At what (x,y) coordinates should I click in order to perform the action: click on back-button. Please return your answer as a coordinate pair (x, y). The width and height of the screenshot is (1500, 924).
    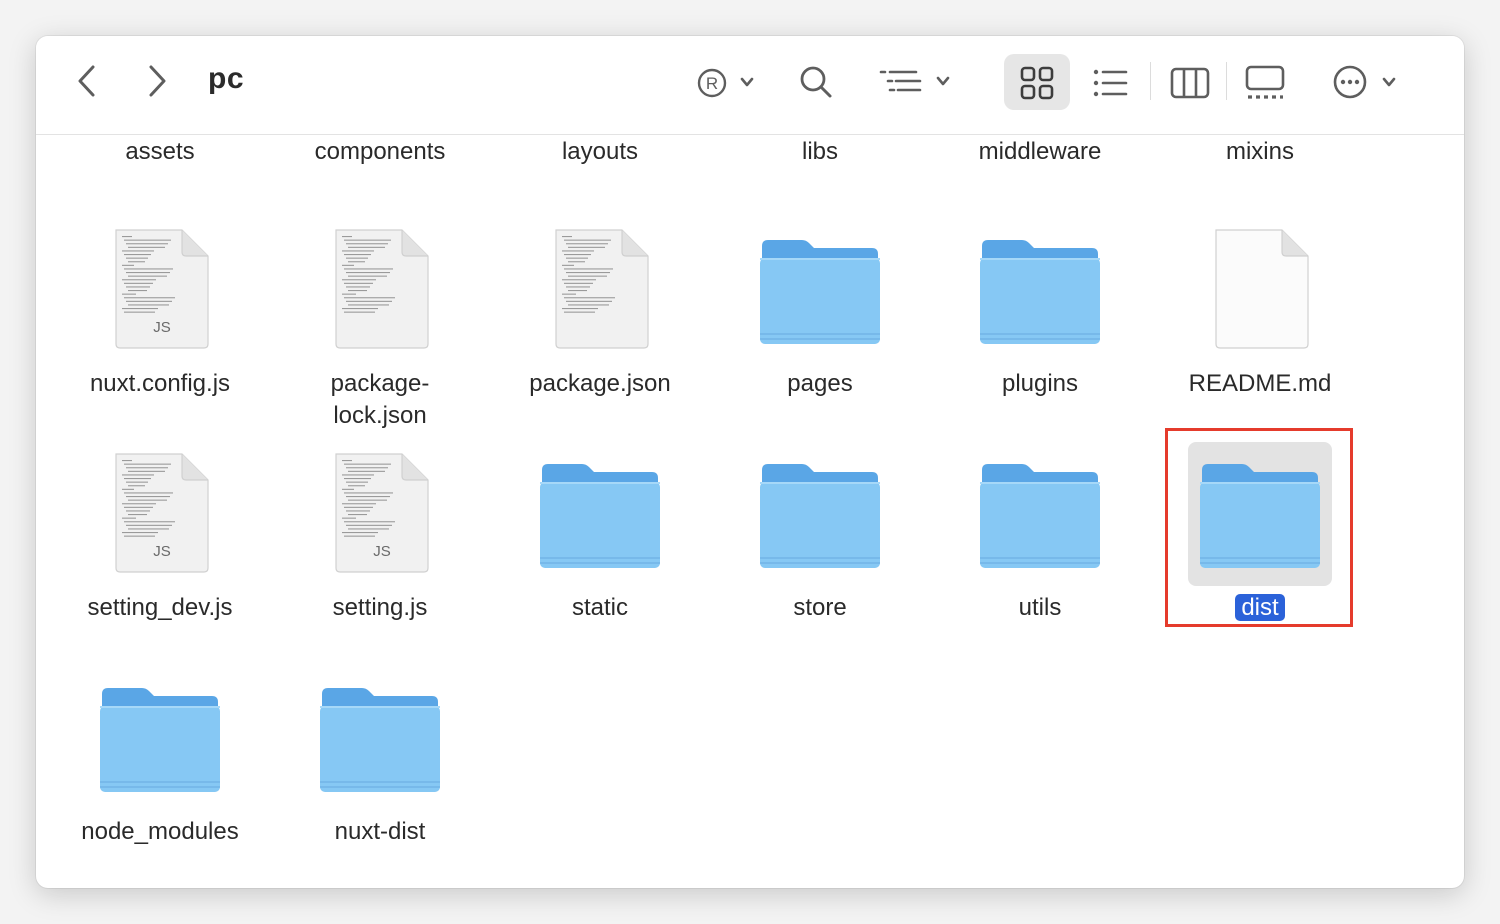
    Looking at the image, I should click on (87, 81).